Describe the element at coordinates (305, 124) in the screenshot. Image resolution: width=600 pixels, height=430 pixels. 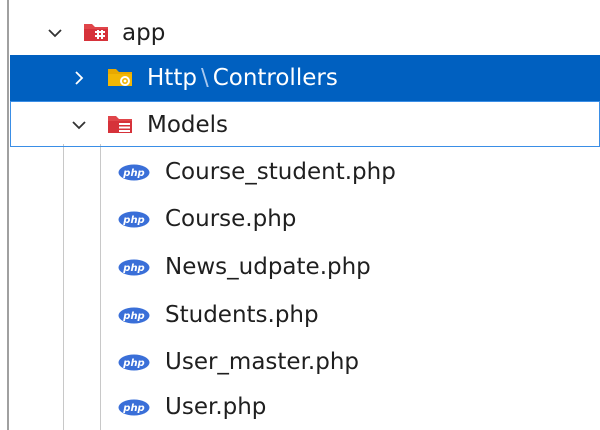
I see `tree-item-models: Models` at that location.